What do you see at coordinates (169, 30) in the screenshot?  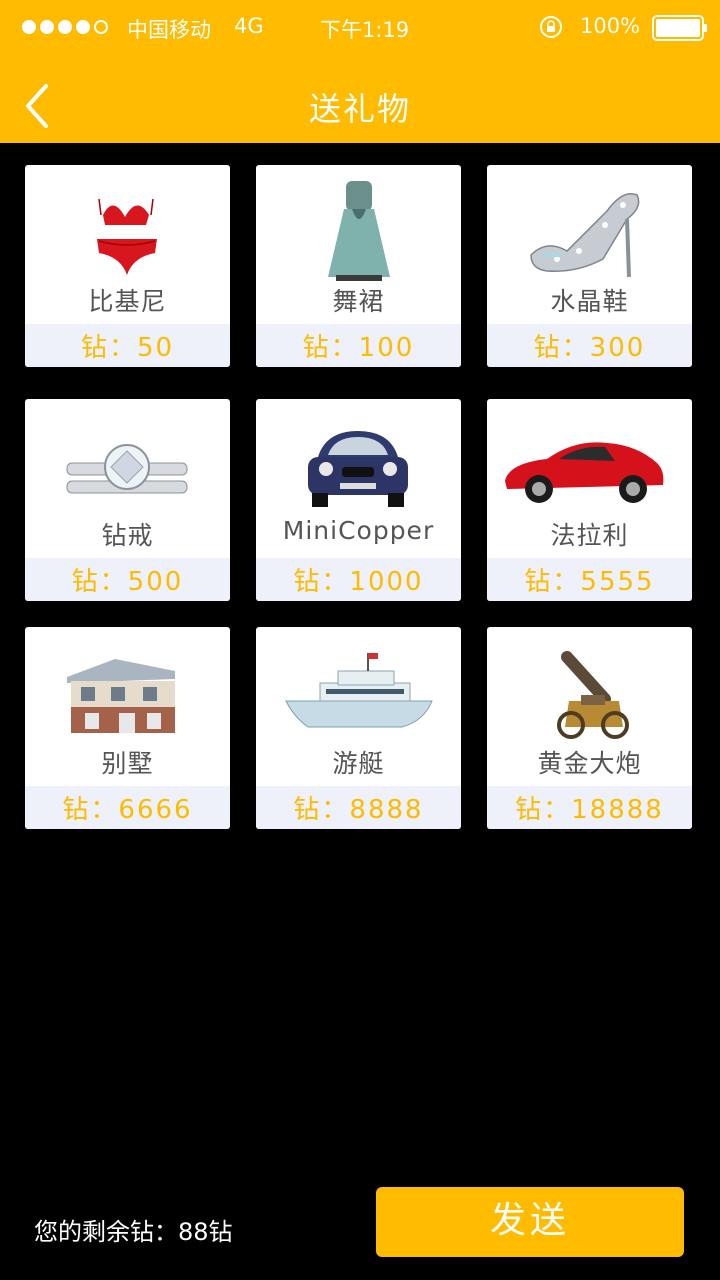 I see `carrier-label: 中国移动` at bounding box center [169, 30].